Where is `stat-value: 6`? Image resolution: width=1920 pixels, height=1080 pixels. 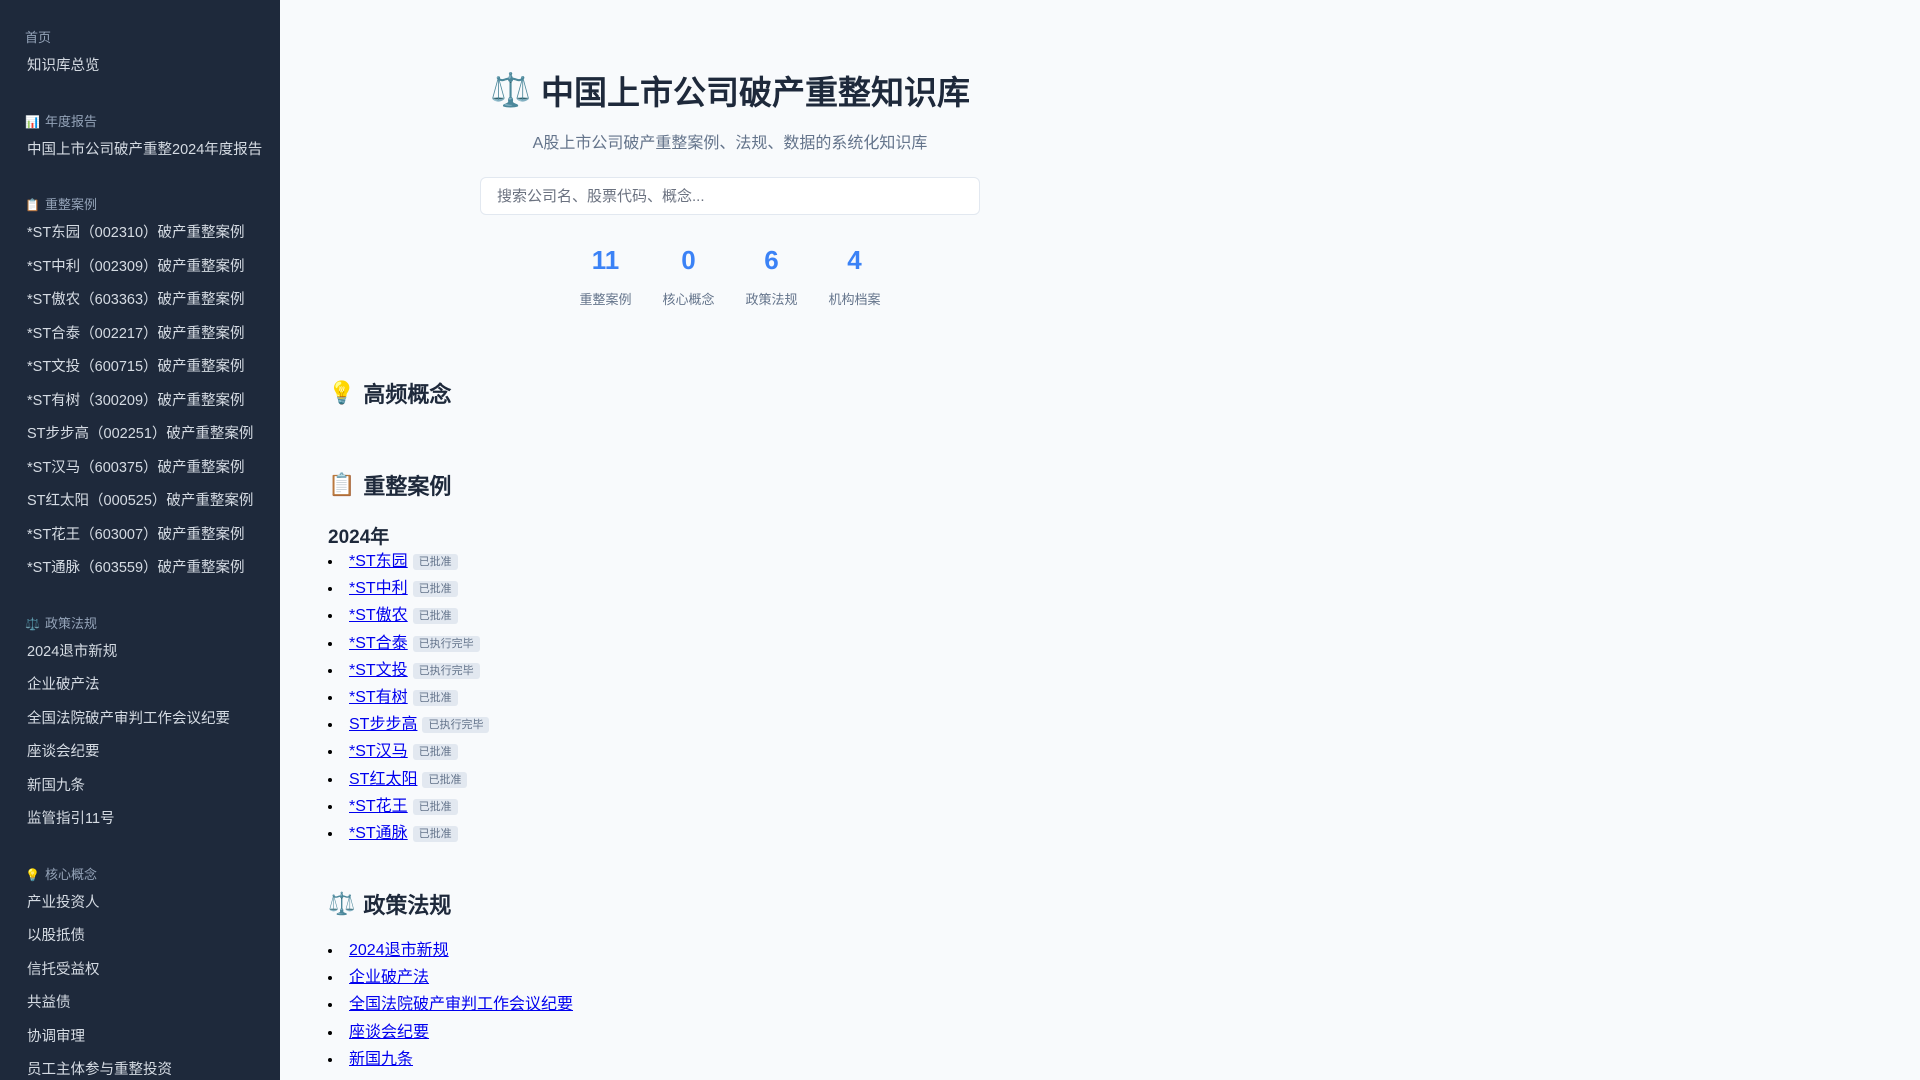
stat-value: 6 is located at coordinates (771, 260).